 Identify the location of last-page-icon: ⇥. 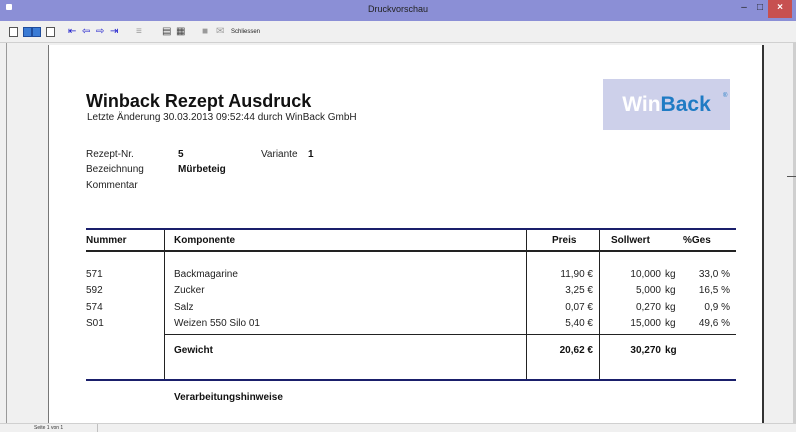
(114, 32).